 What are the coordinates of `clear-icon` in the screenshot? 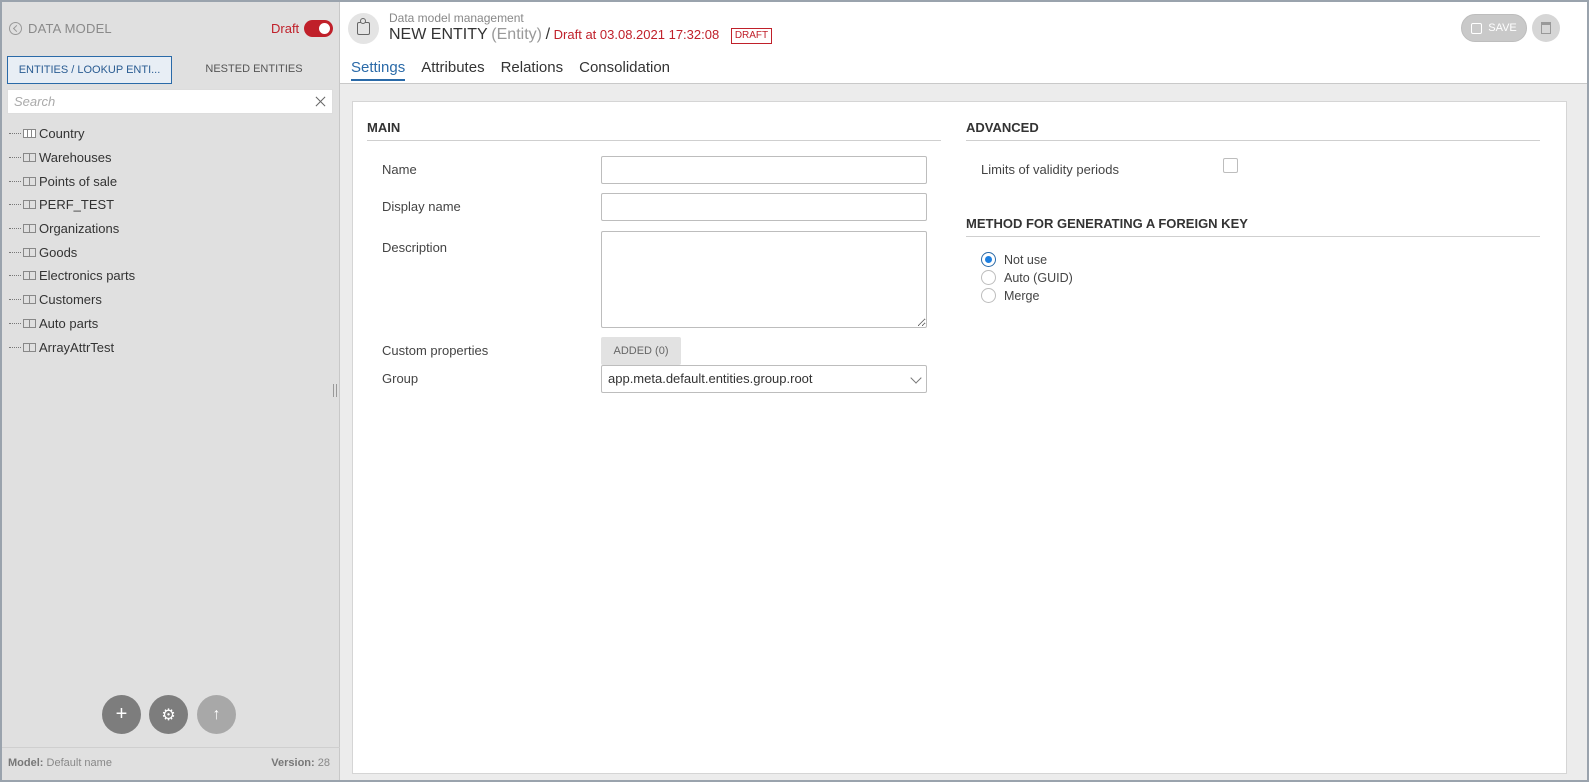 It's located at (320, 101).